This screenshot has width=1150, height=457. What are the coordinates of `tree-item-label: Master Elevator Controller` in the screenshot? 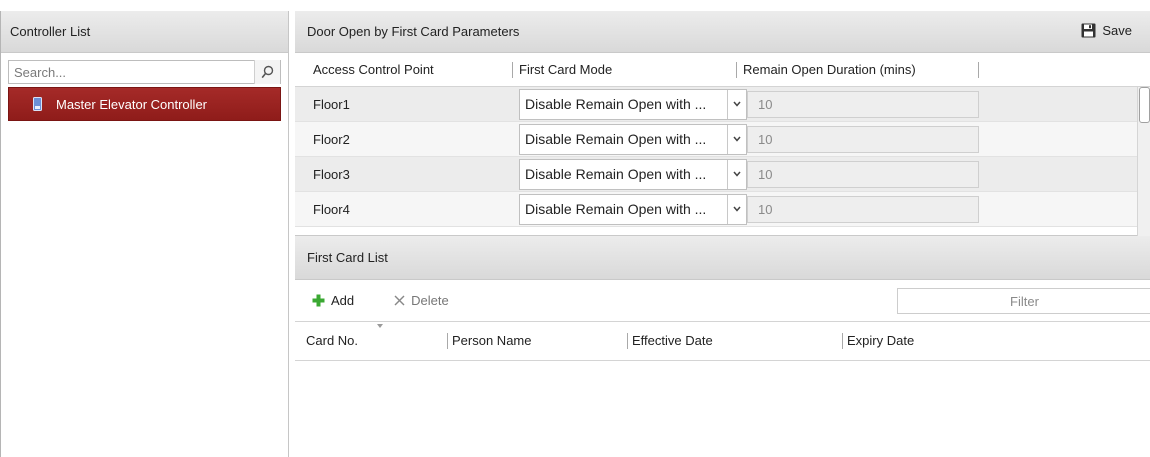 It's located at (131, 104).